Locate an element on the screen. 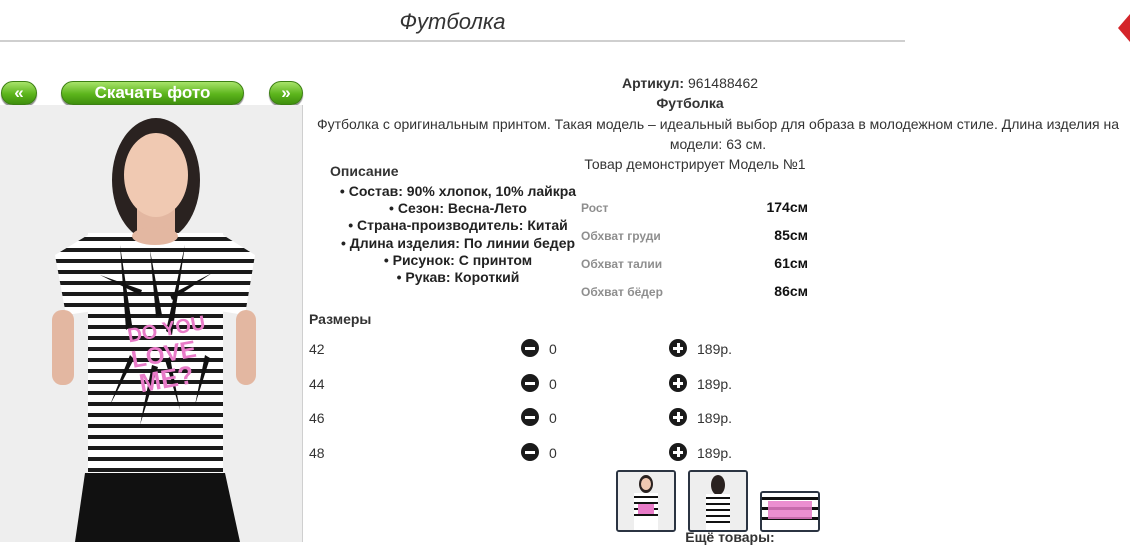 This screenshot has height=545, width=1130. corner-marker-icon is located at coordinates (1124, 28).